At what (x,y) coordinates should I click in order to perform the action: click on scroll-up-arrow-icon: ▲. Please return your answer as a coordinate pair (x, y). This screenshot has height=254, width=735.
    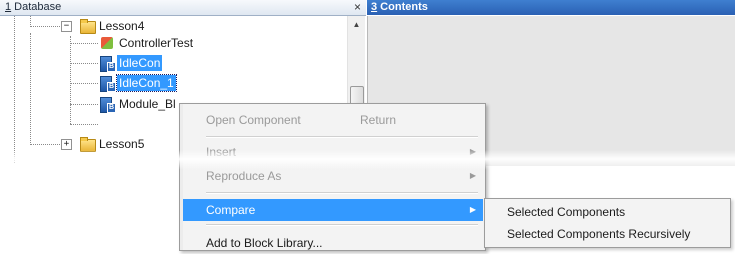
    Looking at the image, I should click on (356, 24).